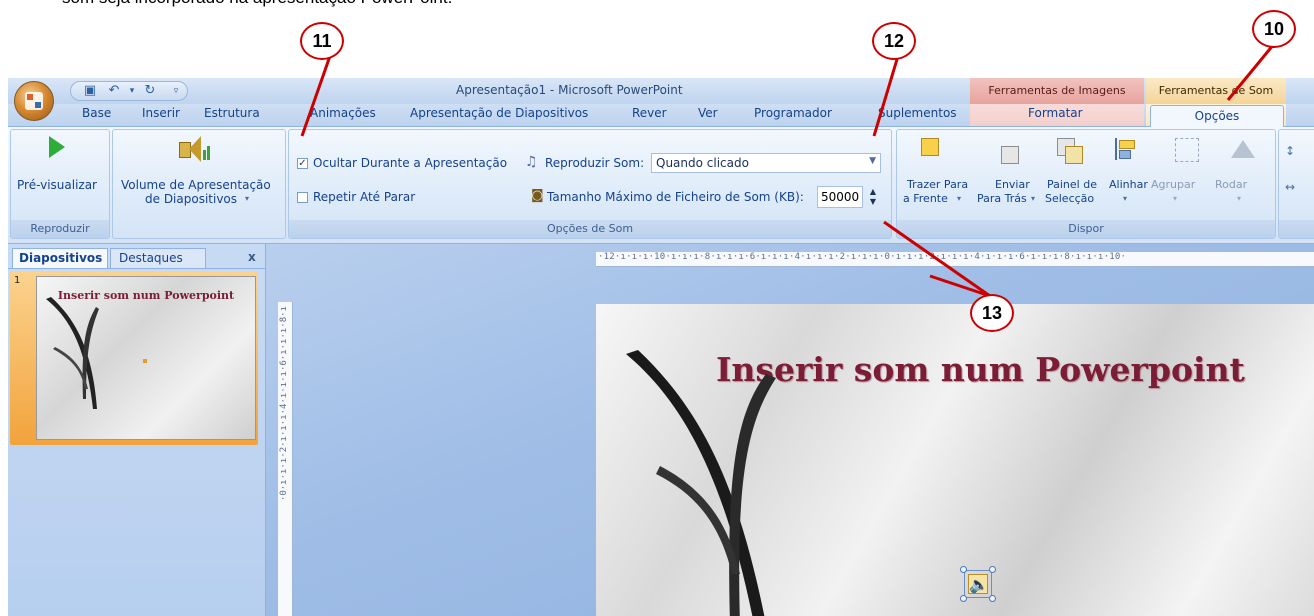  Describe the element at coordinates (1217, 116) in the screenshot. I see `tab-opcoes: Opções` at that location.